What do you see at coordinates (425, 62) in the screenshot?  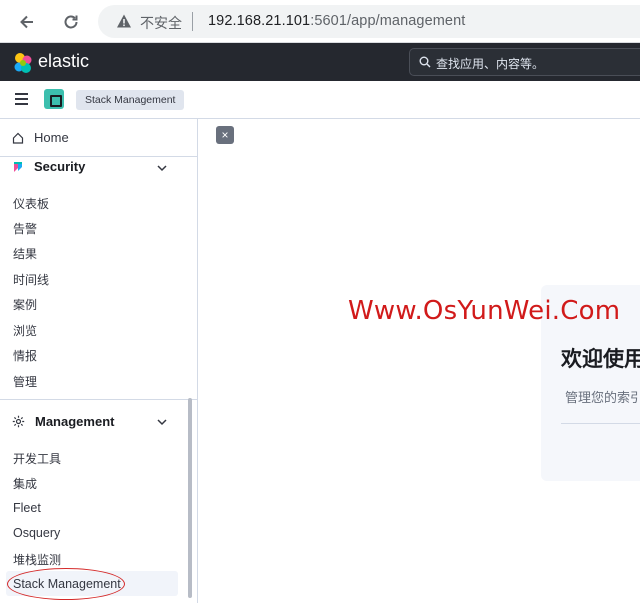 I see `search-icon` at bounding box center [425, 62].